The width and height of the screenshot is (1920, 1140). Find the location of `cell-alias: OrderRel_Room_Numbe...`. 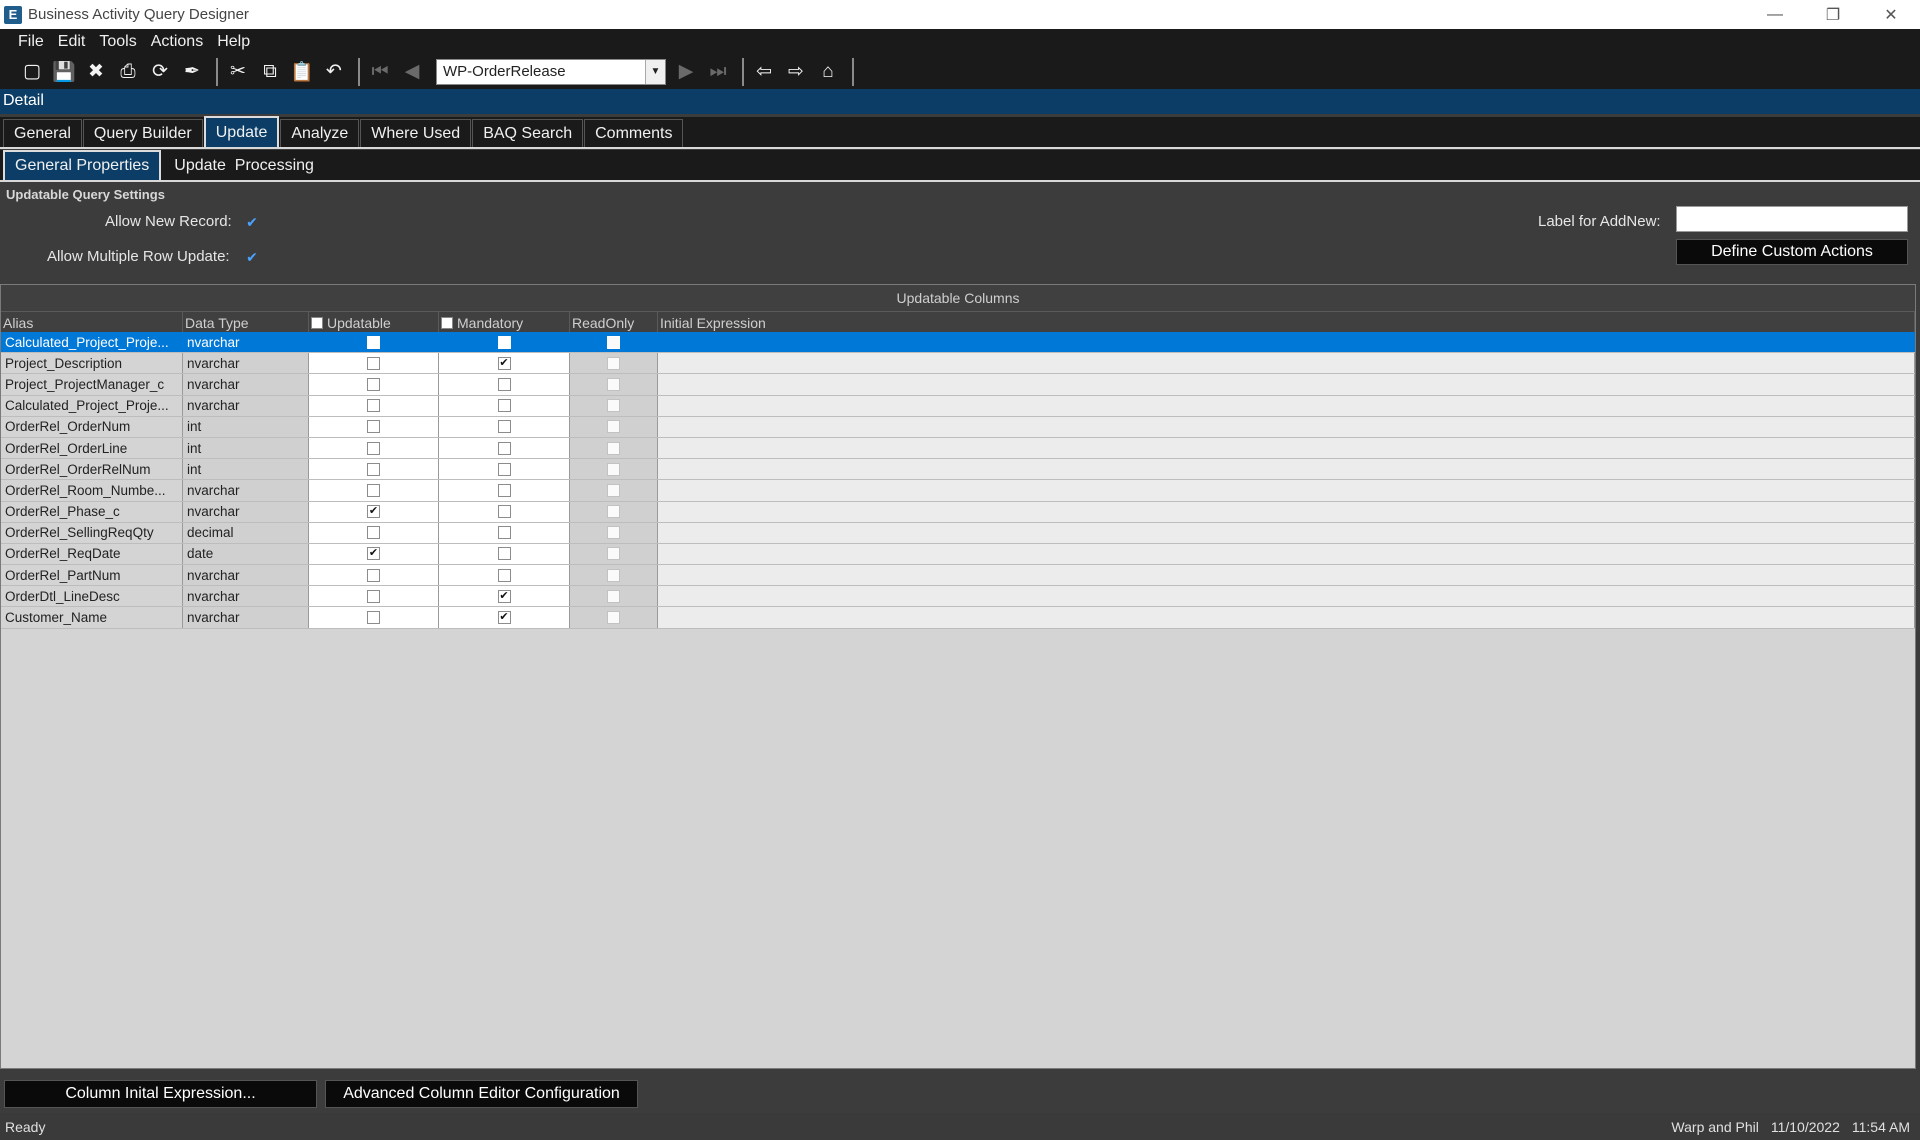

cell-alias: OrderRel_Room_Numbe... is located at coordinates (92, 490).